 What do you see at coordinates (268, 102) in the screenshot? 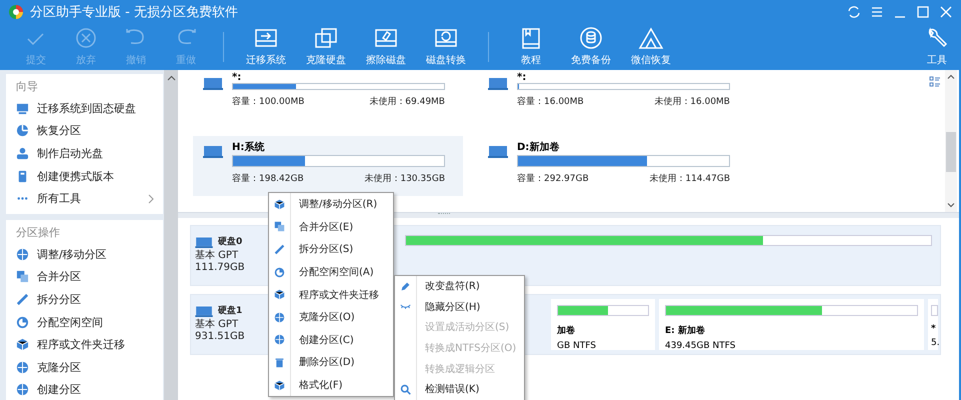
I see `capacity-text: 容量：100.00MB` at bounding box center [268, 102].